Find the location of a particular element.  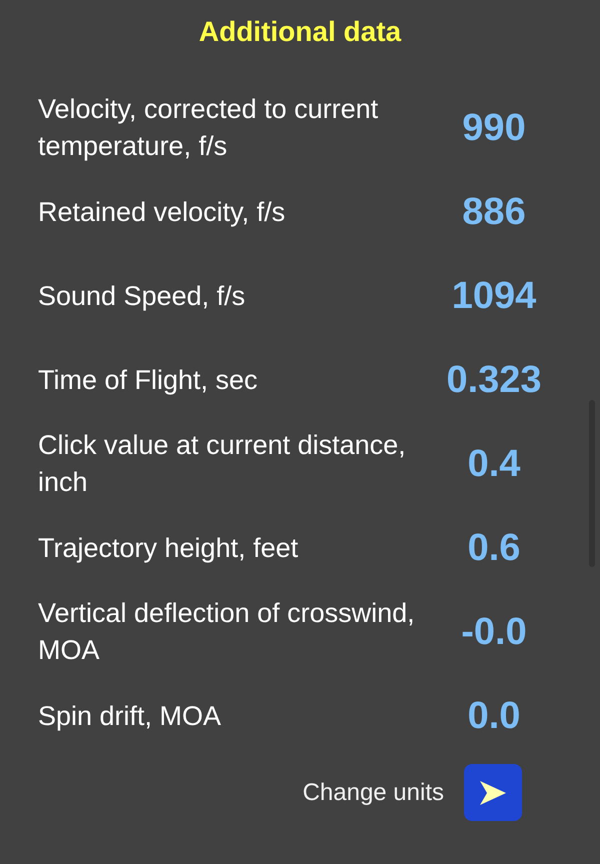

screen-title: Additional data is located at coordinates (300, 32).